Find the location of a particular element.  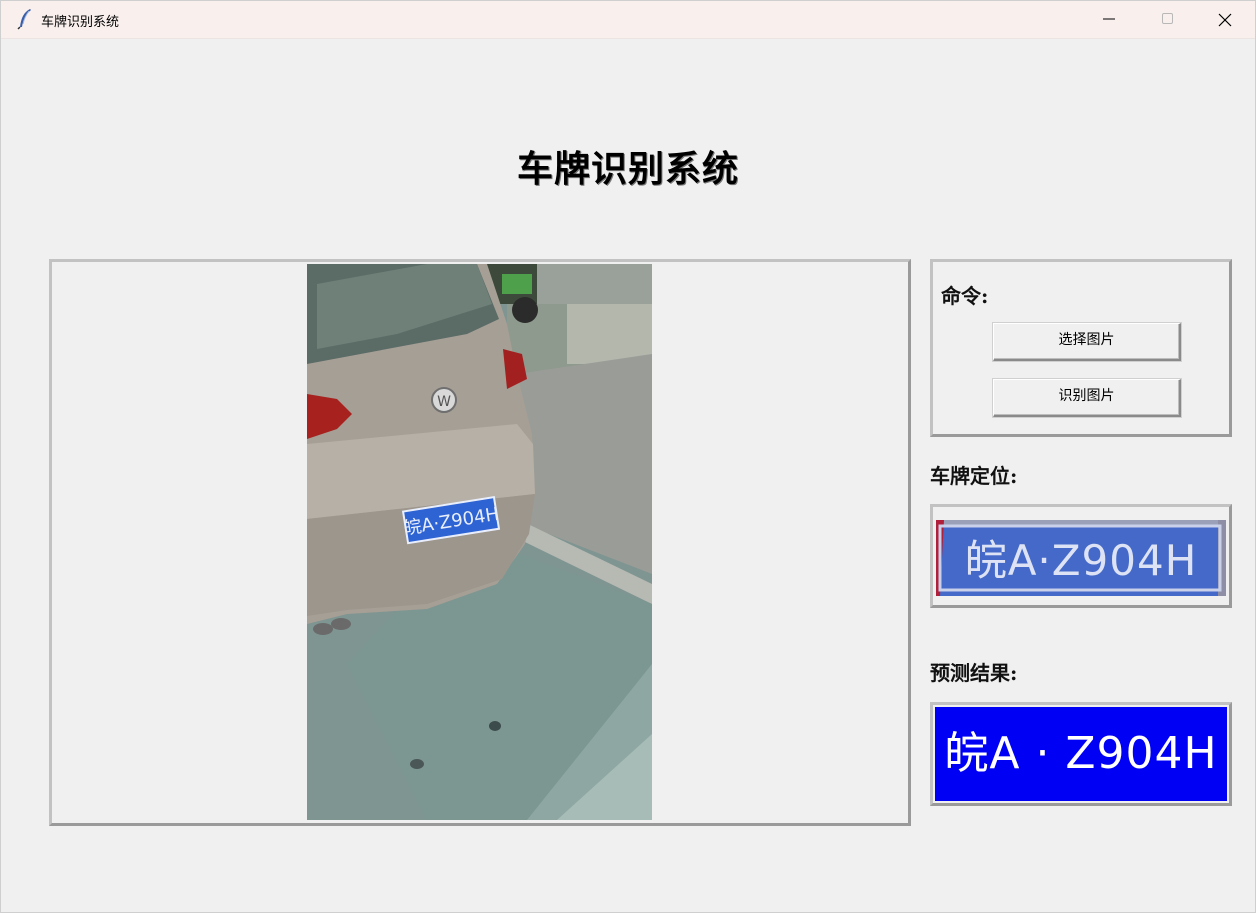

maximize-icon is located at coordinates (1167, 18).